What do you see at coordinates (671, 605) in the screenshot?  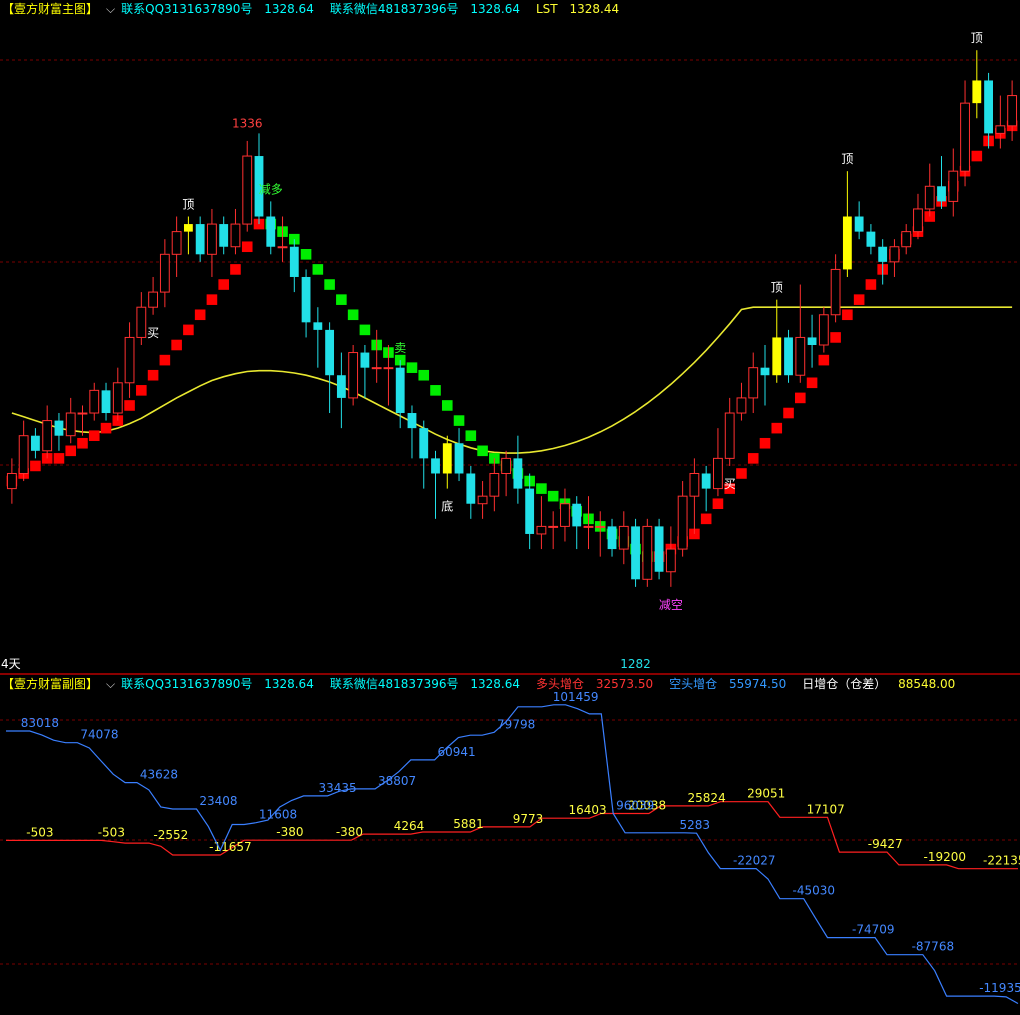 I see `signal-label: 减空` at bounding box center [671, 605].